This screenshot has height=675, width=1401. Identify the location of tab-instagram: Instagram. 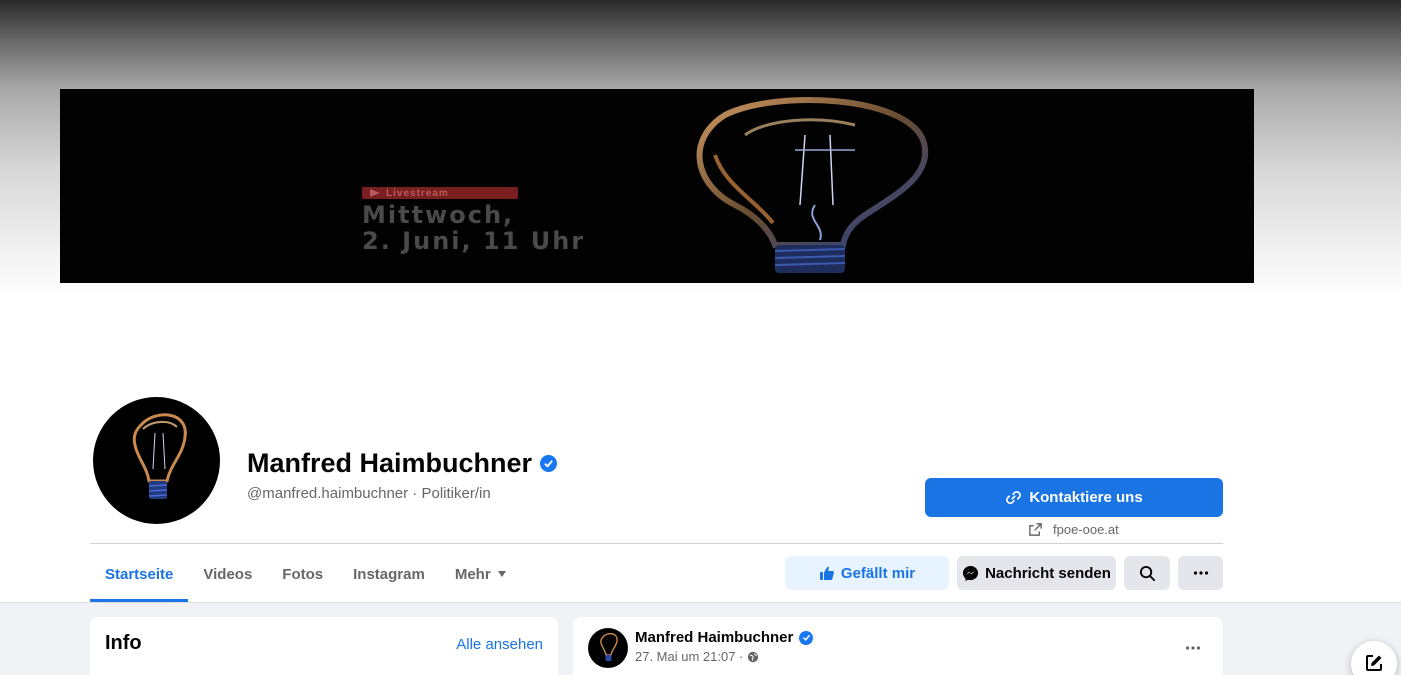
(389, 574).